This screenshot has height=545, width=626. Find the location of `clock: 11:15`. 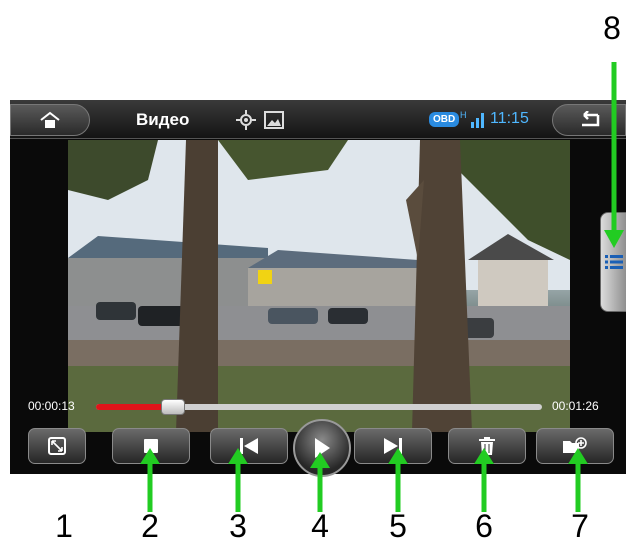

clock: 11:15 is located at coordinates (509, 118).